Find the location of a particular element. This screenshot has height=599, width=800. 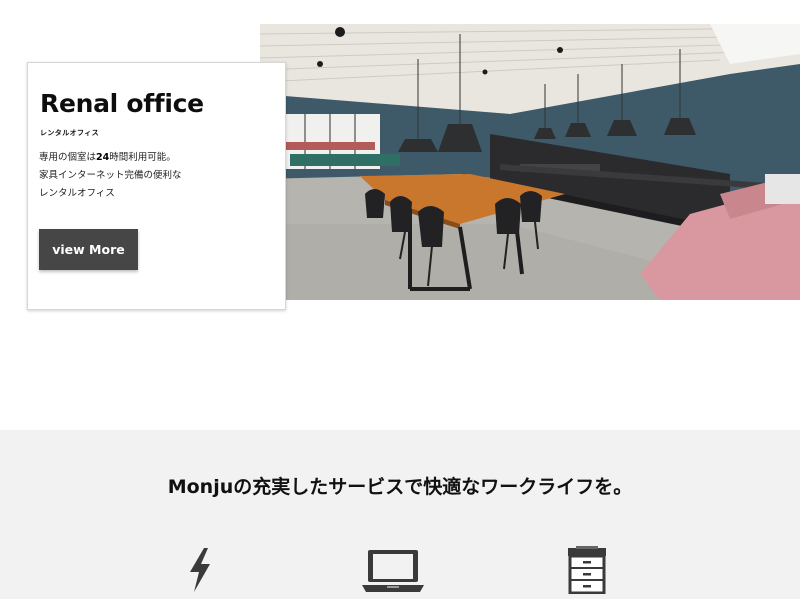

description-line-1: 専用の個室は24時間利用可能。 is located at coordinates (110, 158).